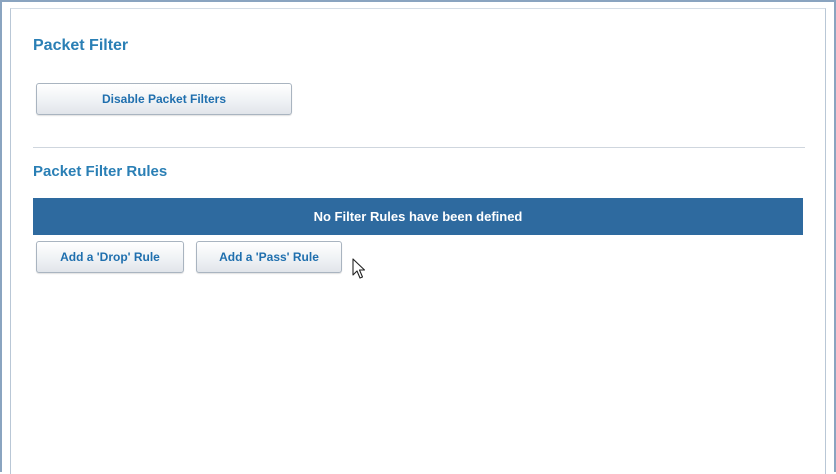  What do you see at coordinates (100, 171) in the screenshot?
I see `packet-filter-rules-title: Packet Filter Rules` at bounding box center [100, 171].